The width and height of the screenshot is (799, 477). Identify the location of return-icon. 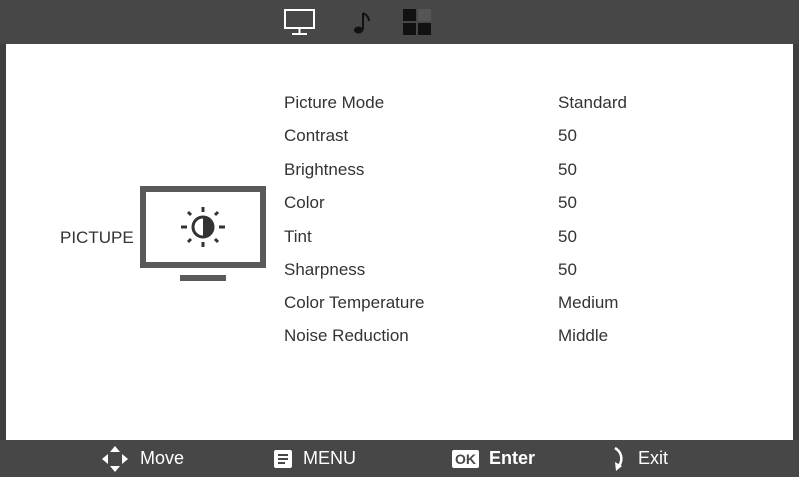
(618, 458).